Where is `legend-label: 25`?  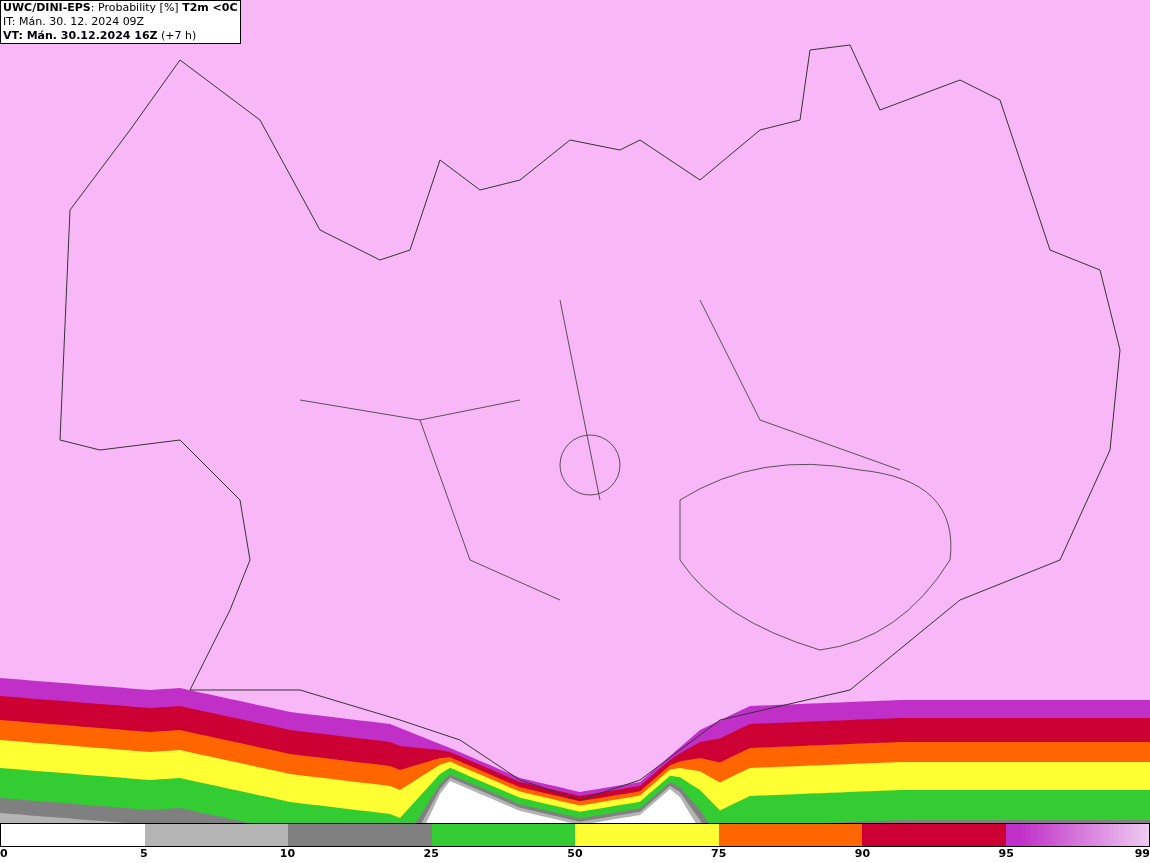
legend-label: 25 is located at coordinates (431, 854).